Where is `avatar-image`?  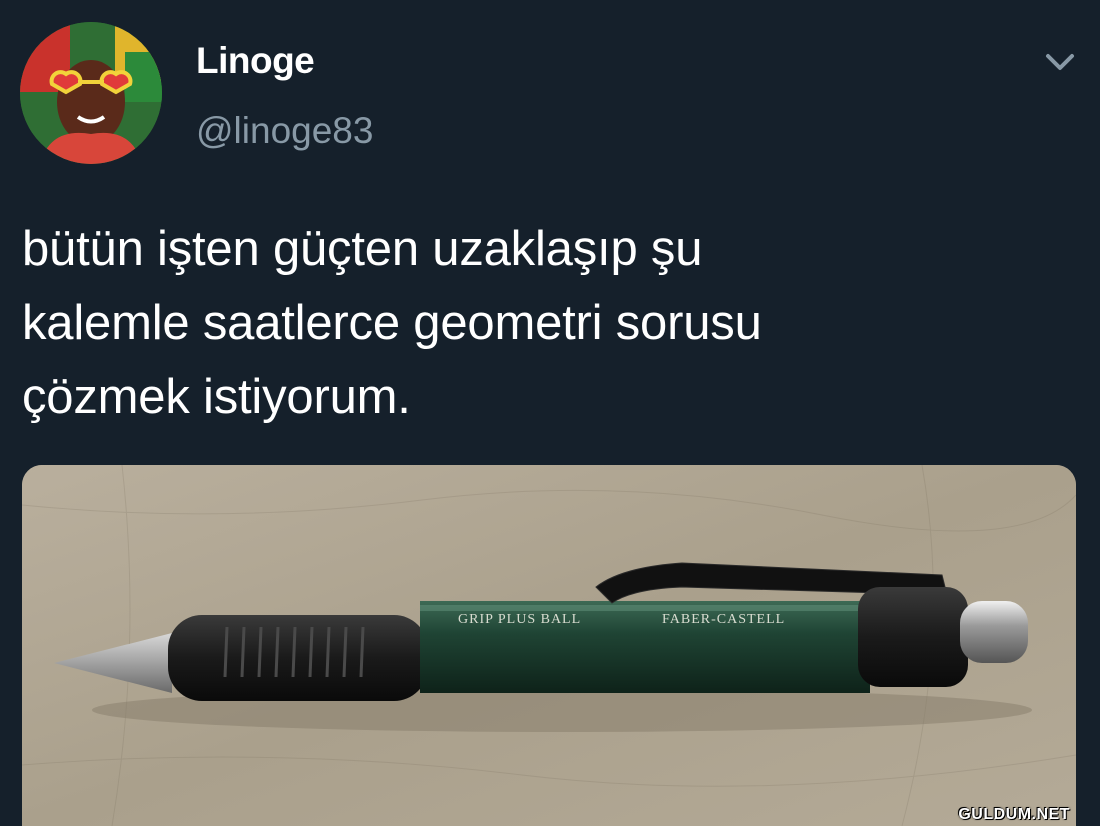 avatar-image is located at coordinates (91, 93).